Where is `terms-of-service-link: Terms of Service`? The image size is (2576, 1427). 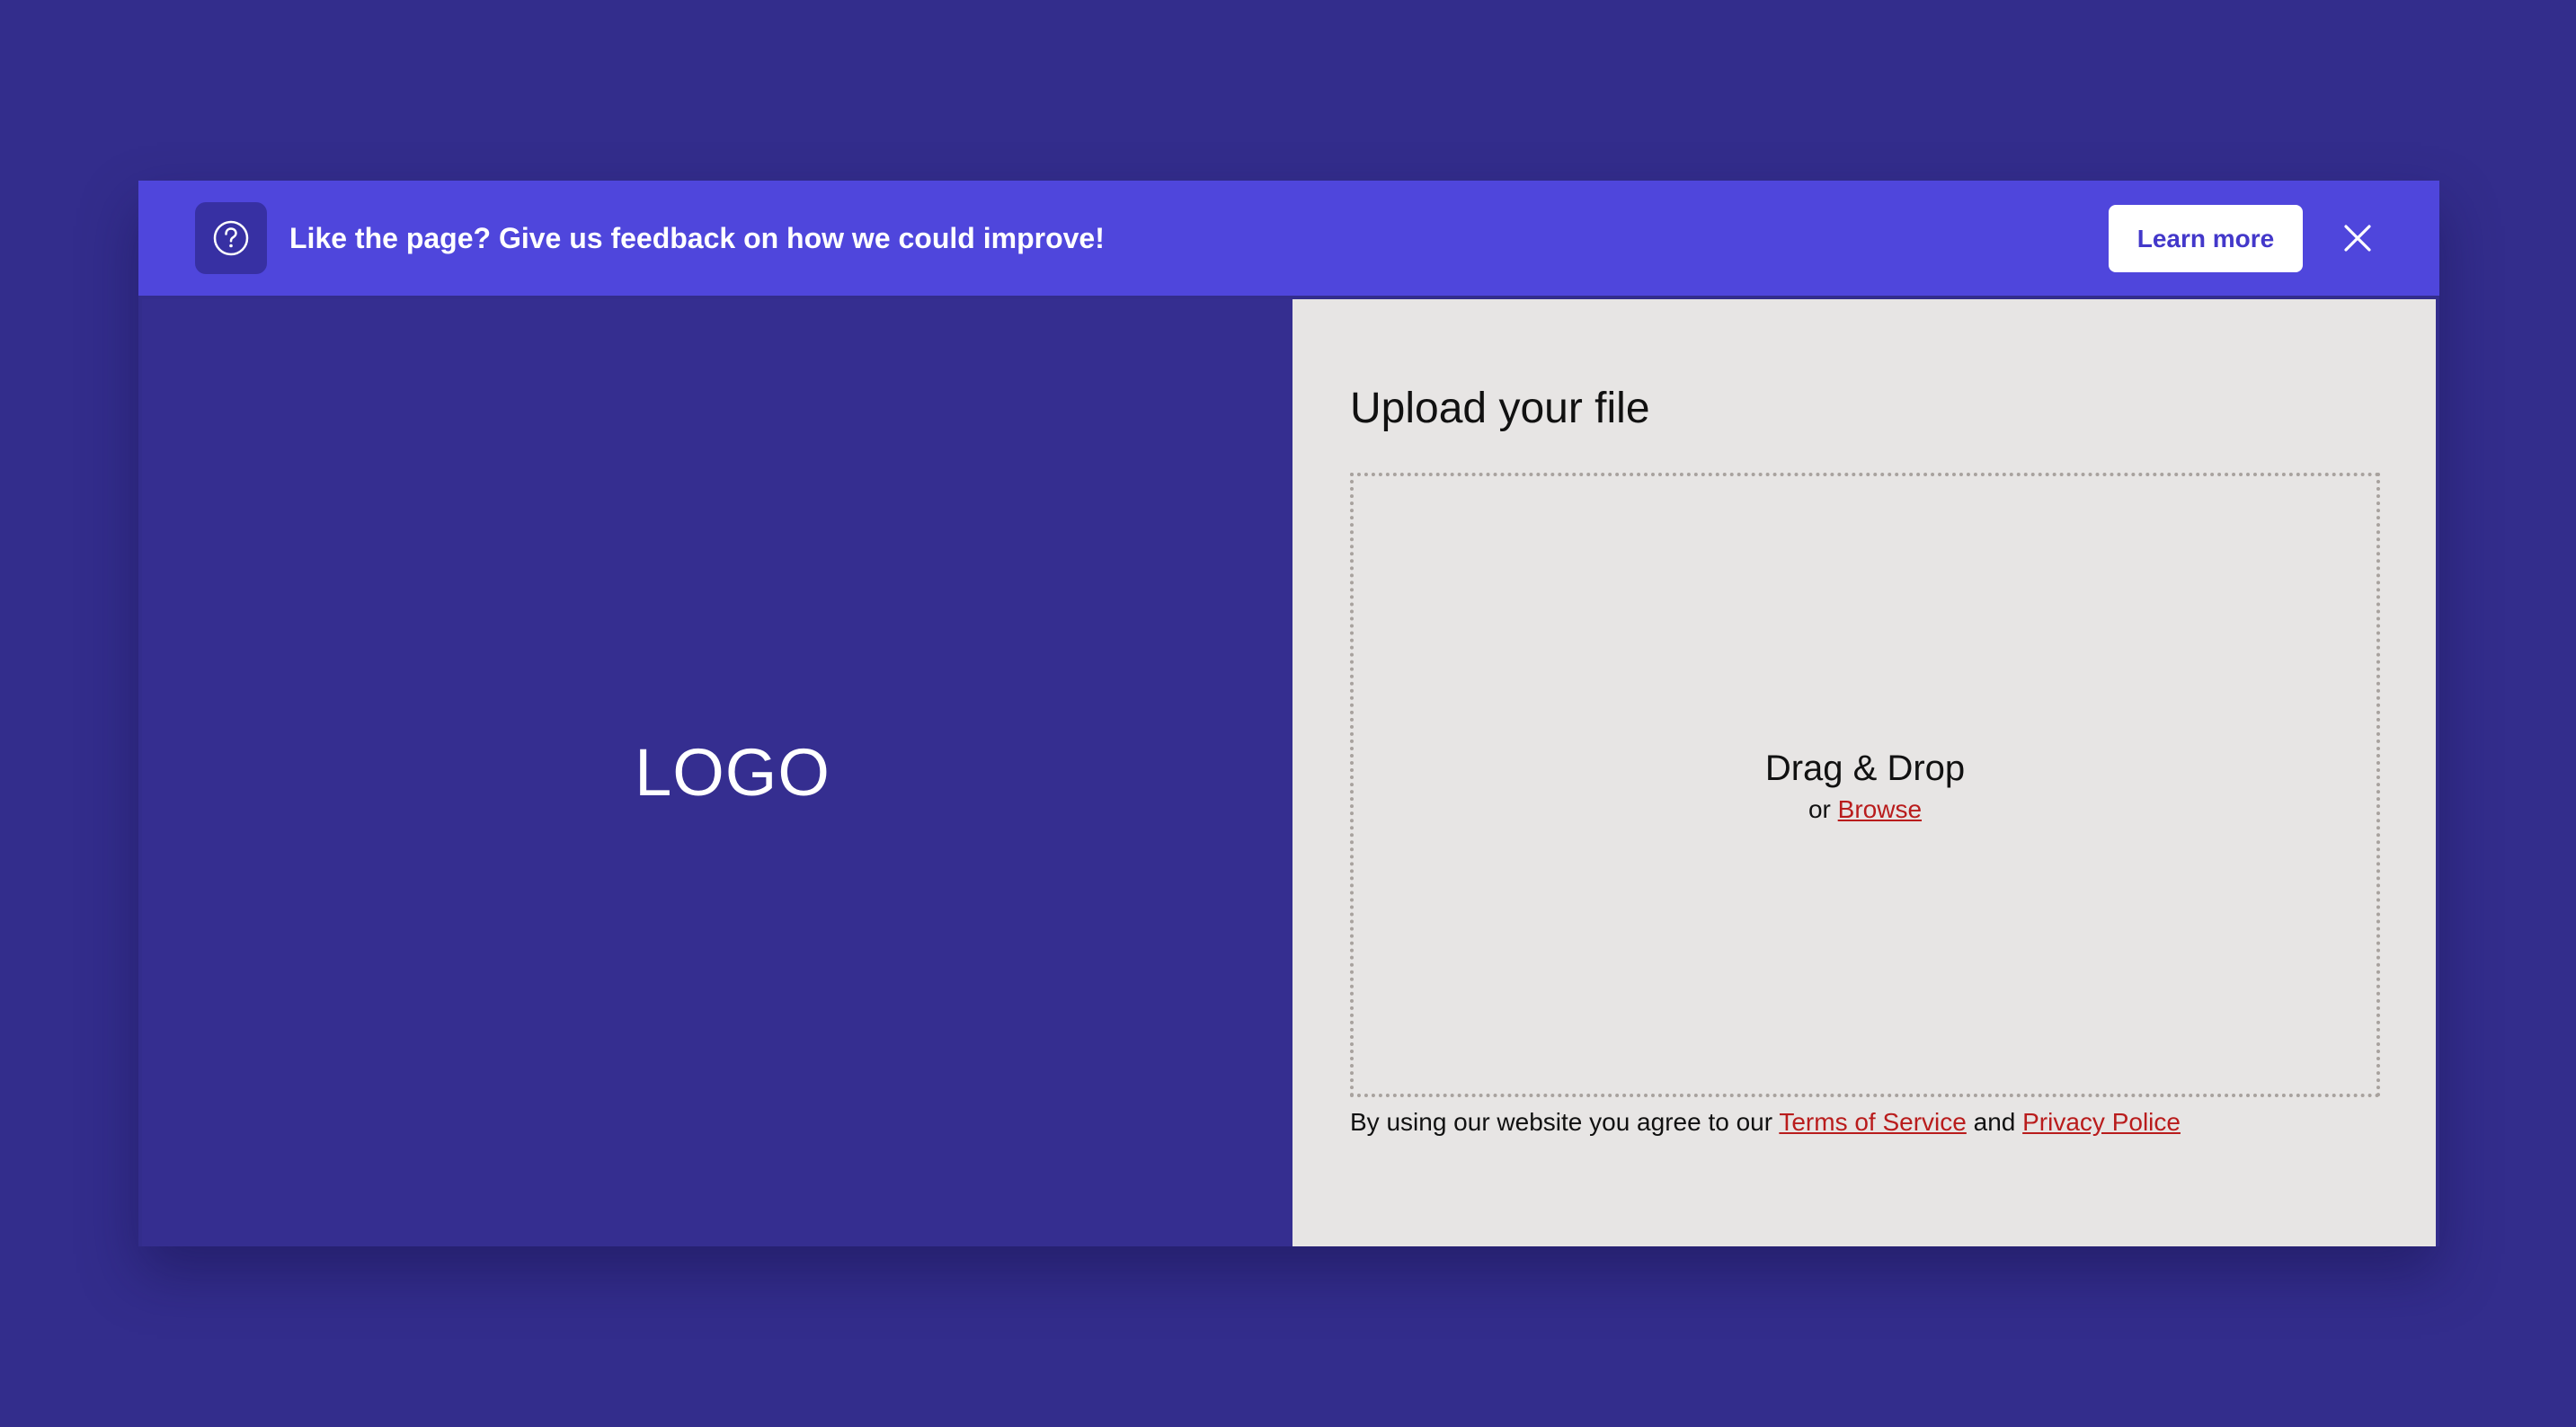 terms-of-service-link: Terms of Service is located at coordinates (1873, 1122).